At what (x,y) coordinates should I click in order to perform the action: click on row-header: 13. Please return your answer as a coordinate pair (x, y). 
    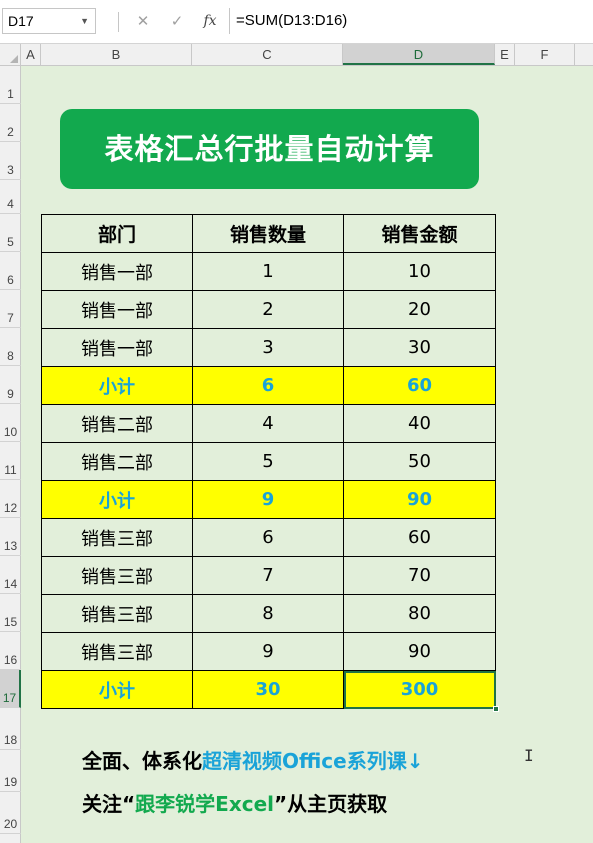
    Looking at the image, I should click on (10, 537).